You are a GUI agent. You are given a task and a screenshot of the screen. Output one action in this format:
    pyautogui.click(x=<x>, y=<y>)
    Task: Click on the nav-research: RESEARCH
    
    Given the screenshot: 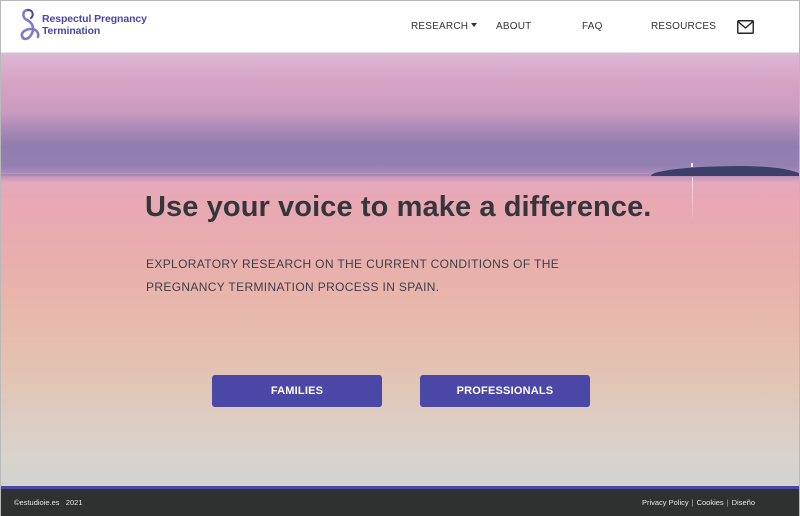 What is the action you would take?
    pyautogui.click(x=444, y=26)
    